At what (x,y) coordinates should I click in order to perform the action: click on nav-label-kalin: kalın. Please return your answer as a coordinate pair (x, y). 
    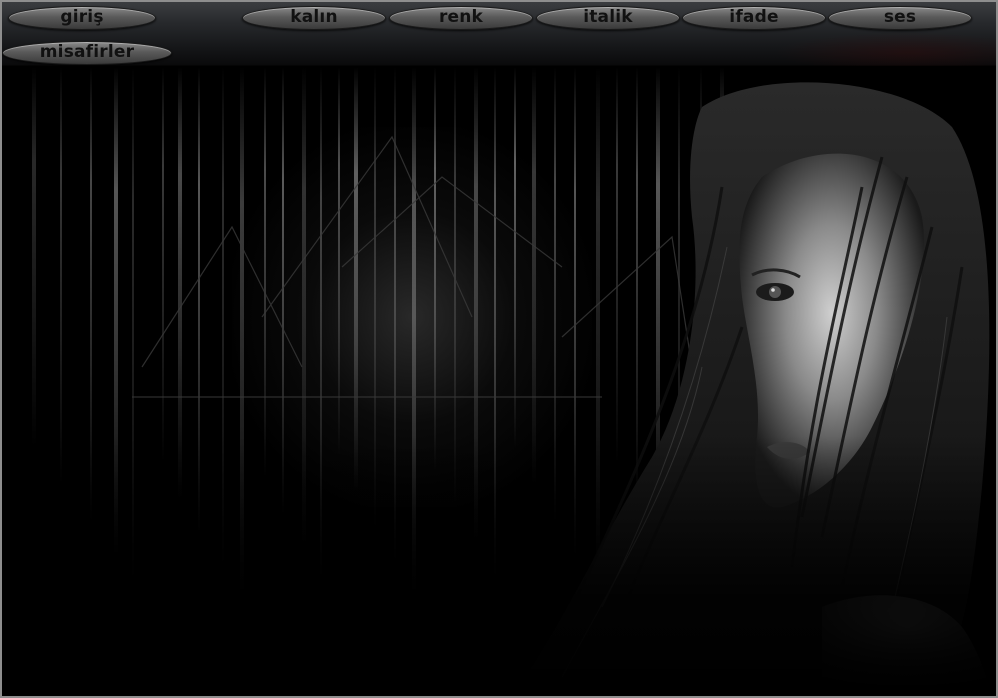
    Looking at the image, I should click on (314, 17).